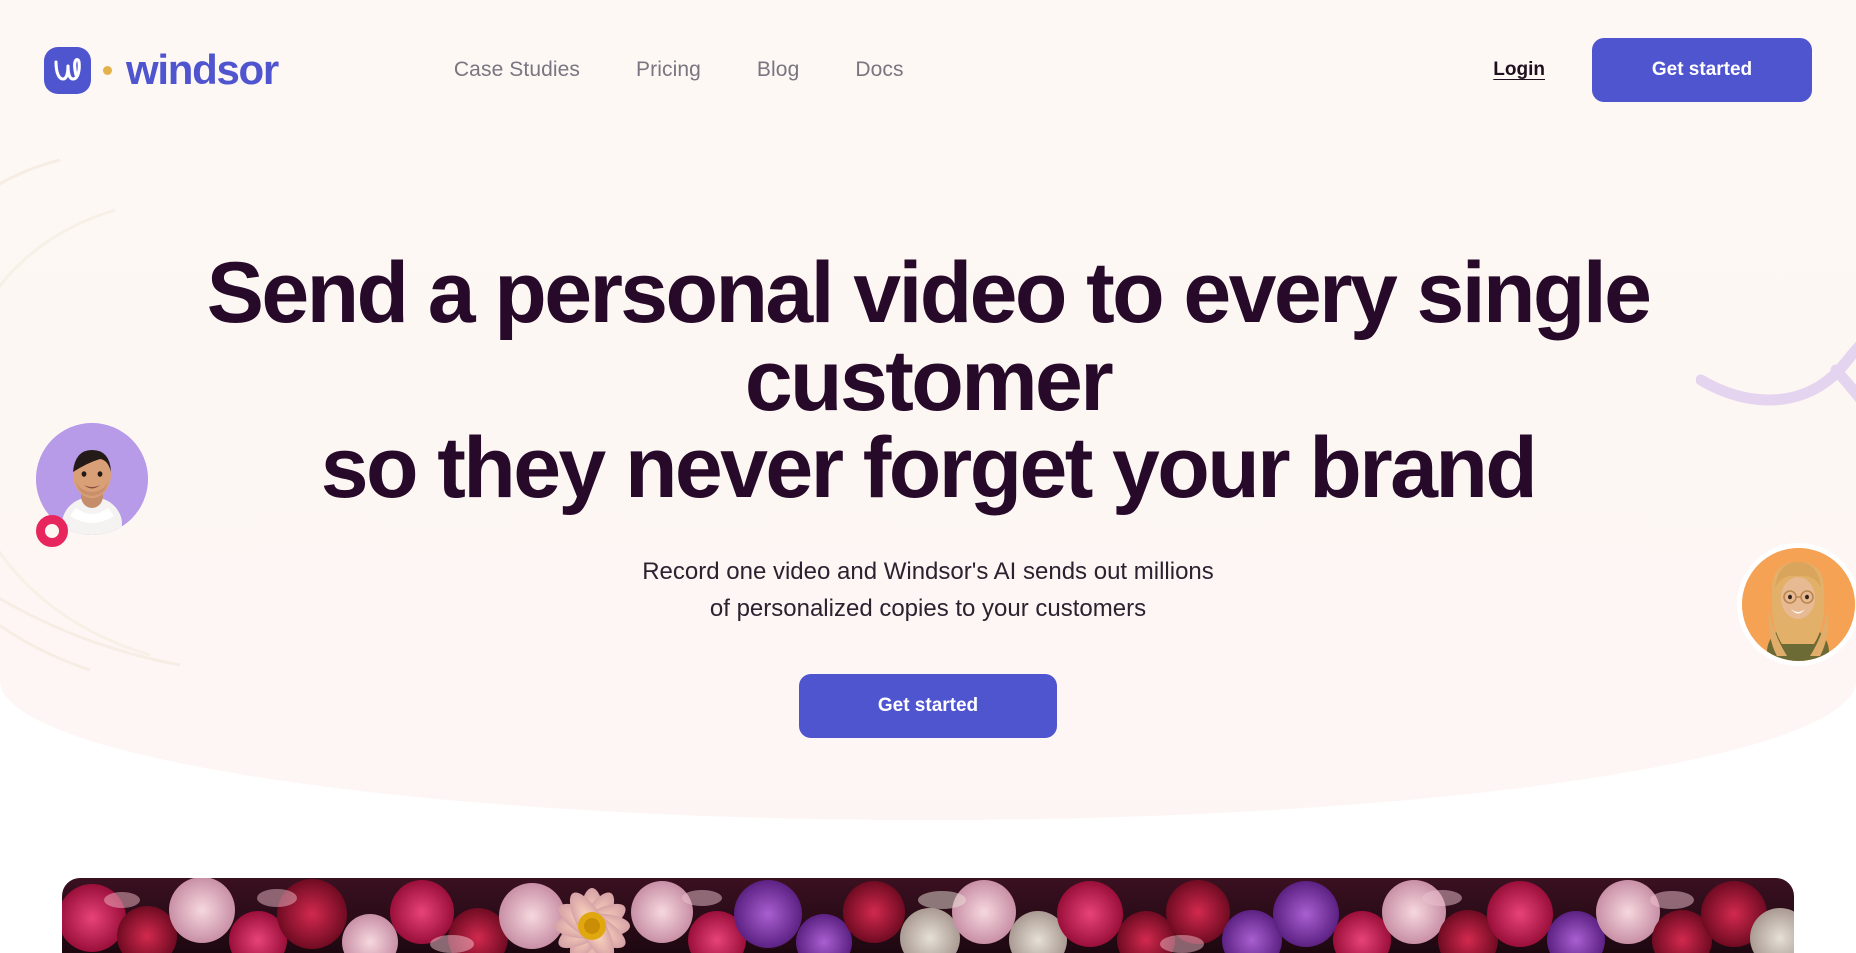 This screenshot has width=1856, height=953. I want to click on hero-get-started-button: Get started, so click(928, 705).